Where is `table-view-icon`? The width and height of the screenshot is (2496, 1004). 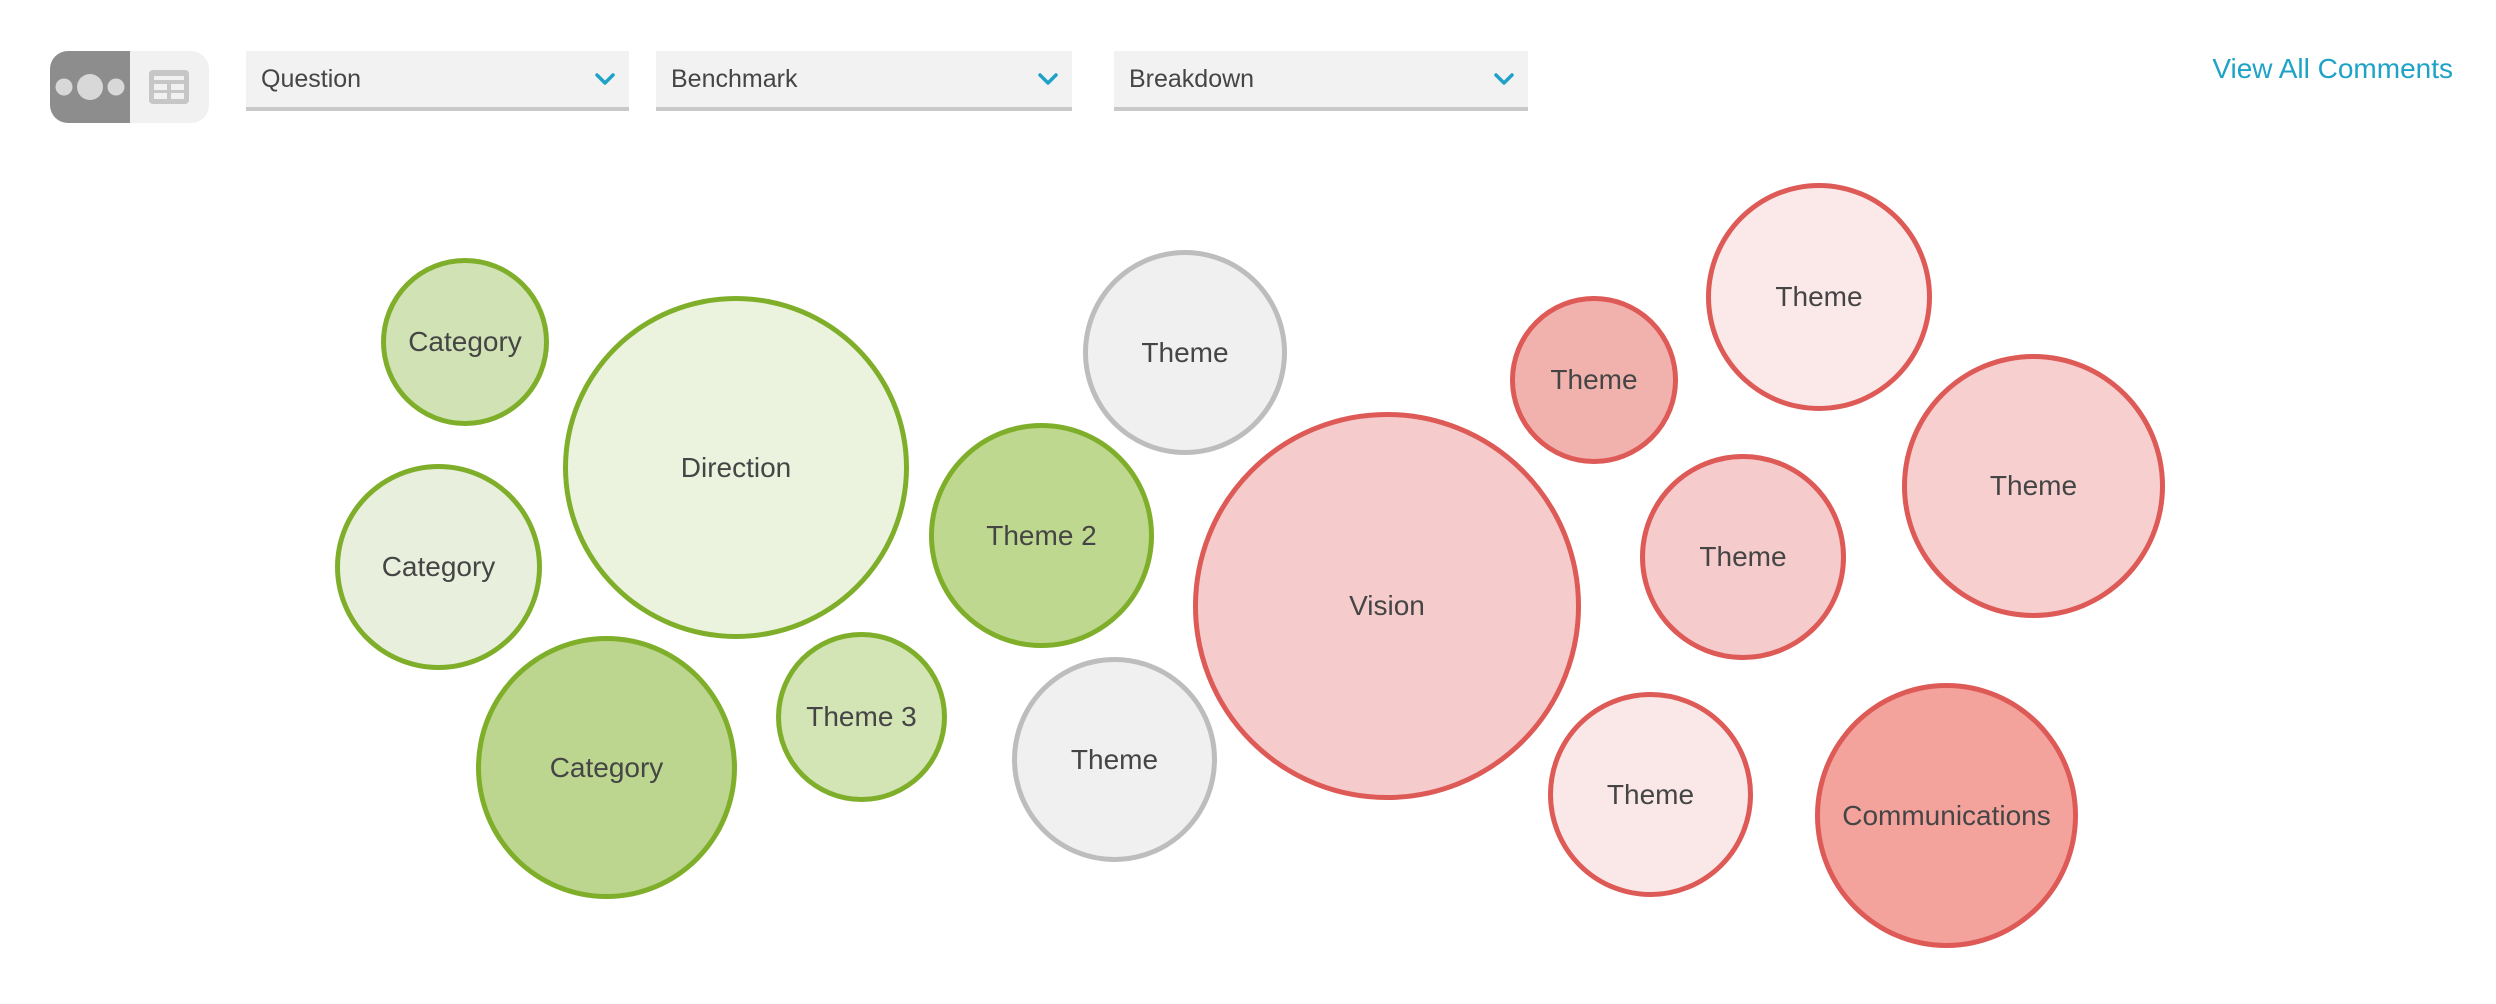
table-view-icon is located at coordinates (169, 87).